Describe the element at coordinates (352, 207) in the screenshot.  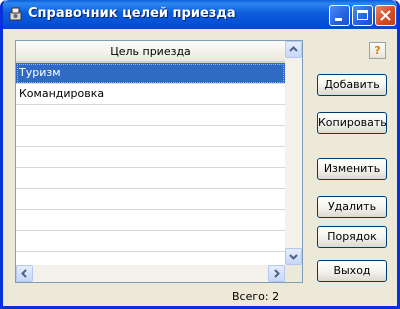
I see `delete-button: Удалить` at that location.